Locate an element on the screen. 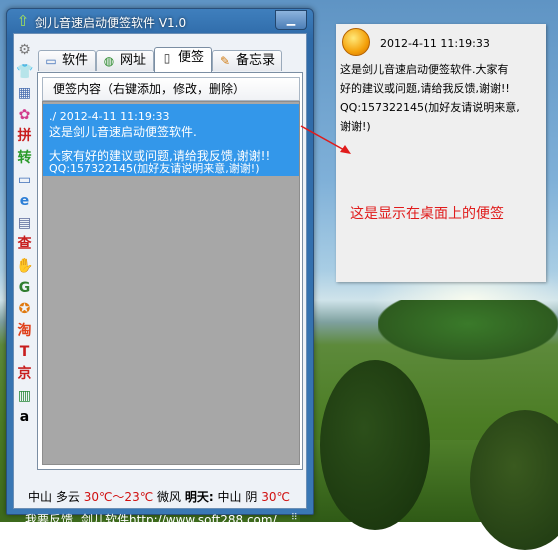 The width and height of the screenshot is (558, 550). note-icon: ▯ is located at coordinates (167, 57).